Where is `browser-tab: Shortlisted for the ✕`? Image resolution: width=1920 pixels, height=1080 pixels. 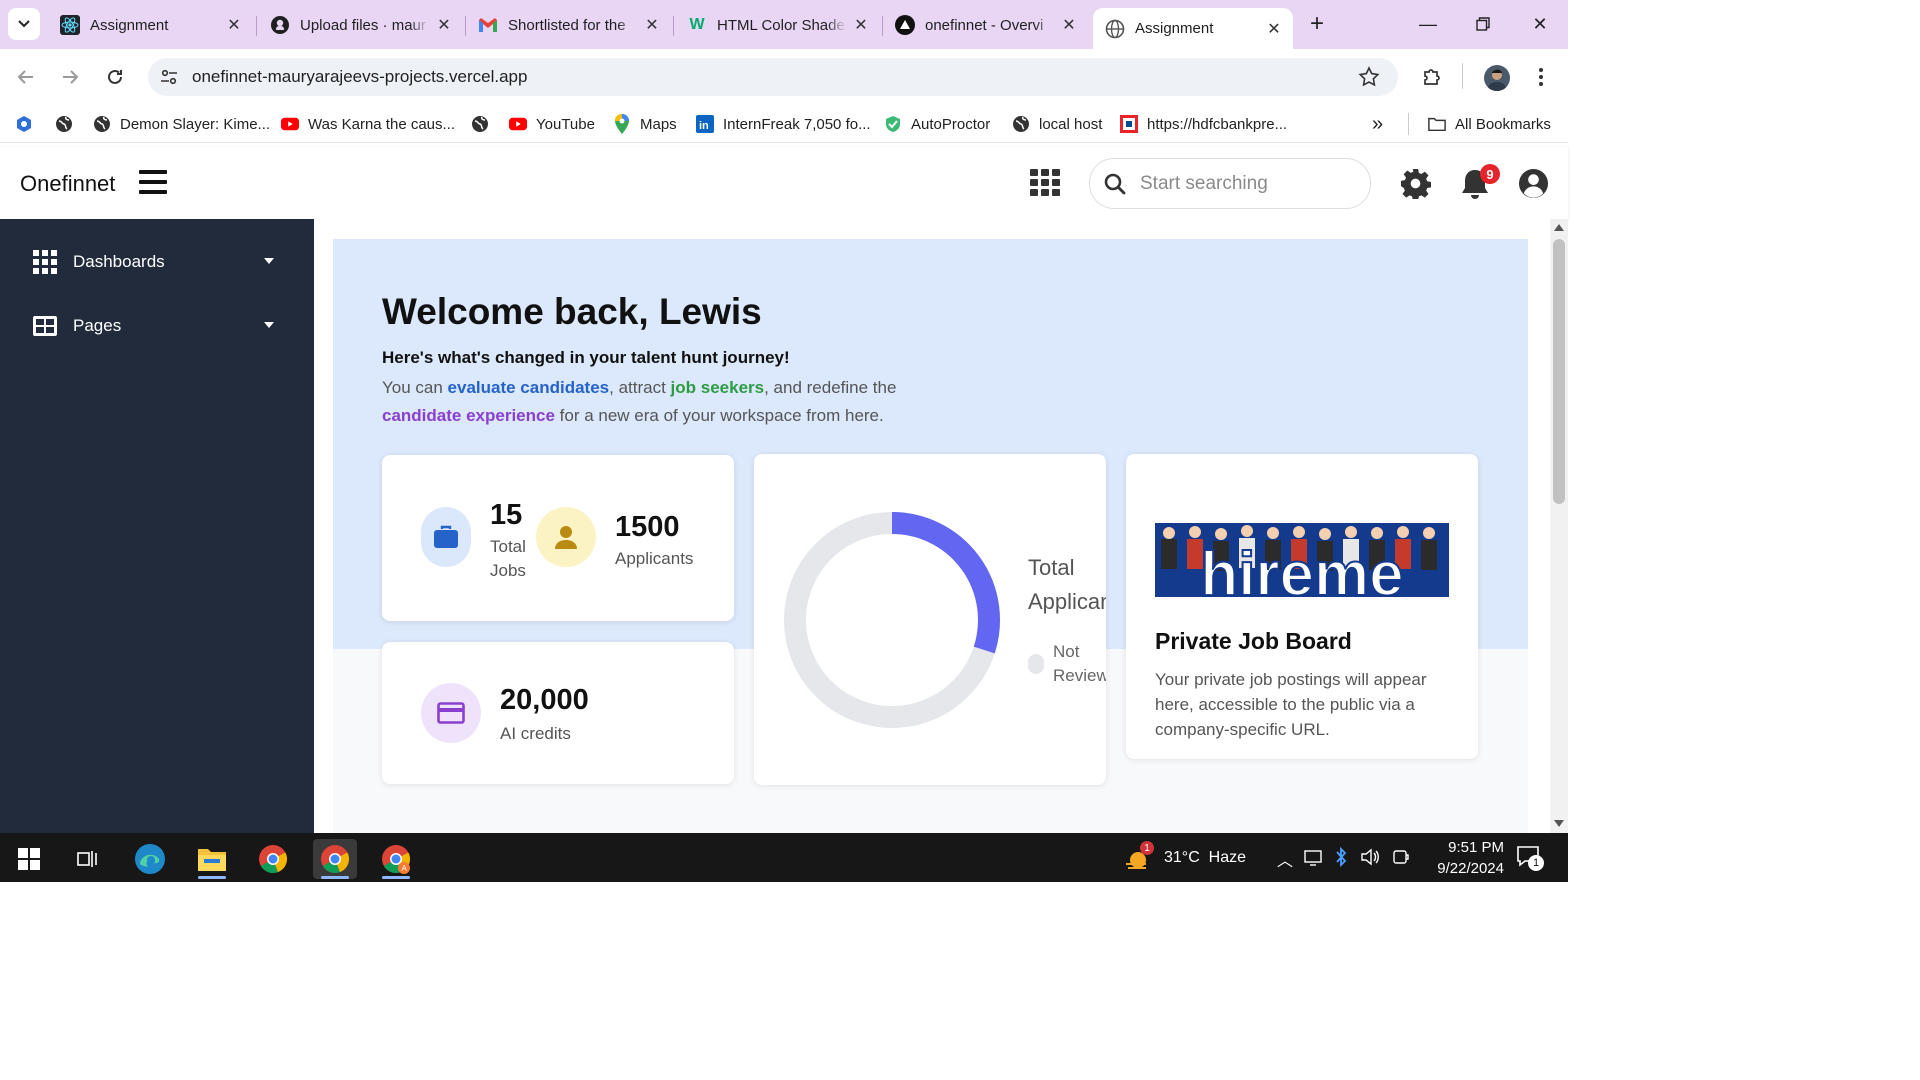 browser-tab: Shortlisted for the ✕ is located at coordinates (568, 25).